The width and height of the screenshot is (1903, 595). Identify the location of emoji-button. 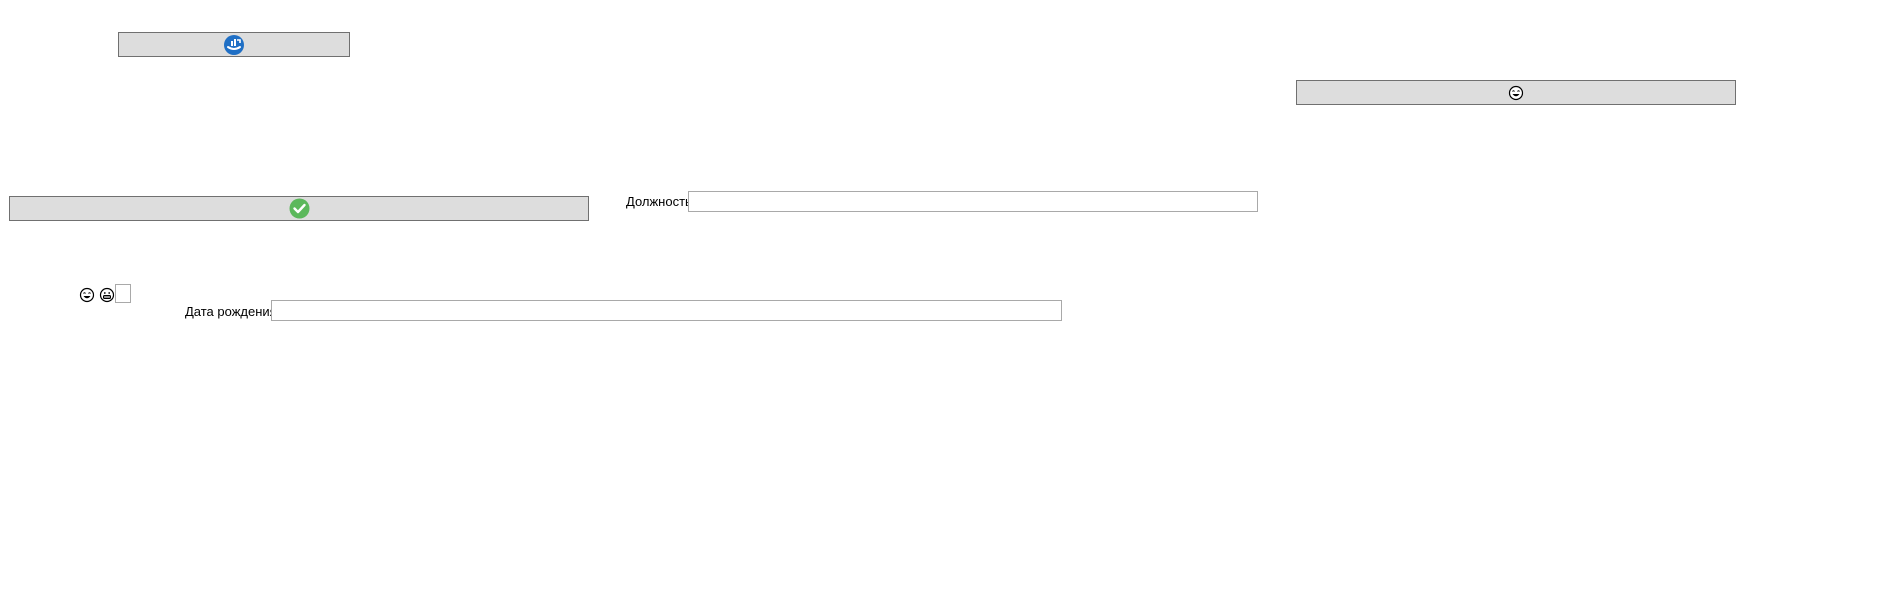
(1516, 92).